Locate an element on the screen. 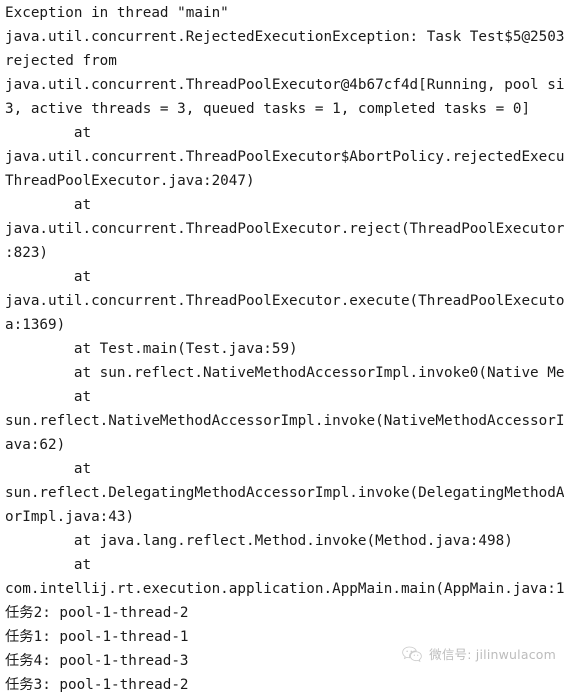 Image resolution: width=564 pixels, height=697 pixels. console-line: Exception in thread "main" is located at coordinates (117, 13).